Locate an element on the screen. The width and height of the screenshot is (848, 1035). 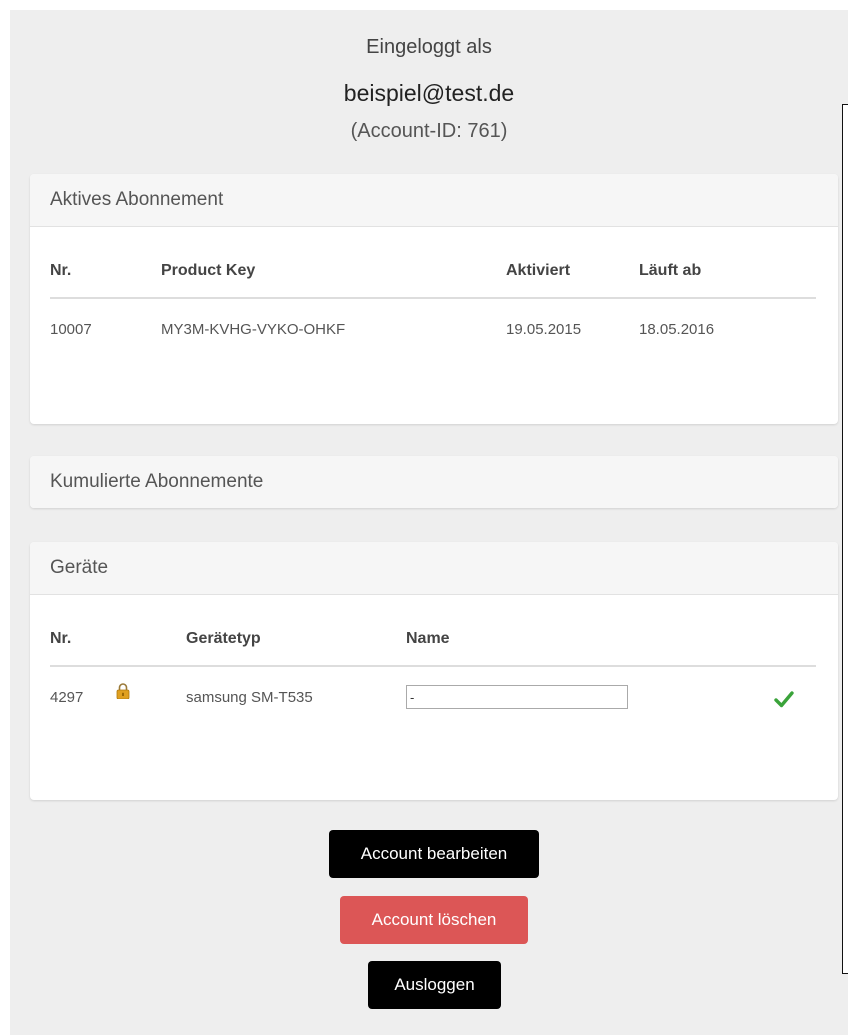
column-header-expires: Läuft ab is located at coordinates (727, 272).